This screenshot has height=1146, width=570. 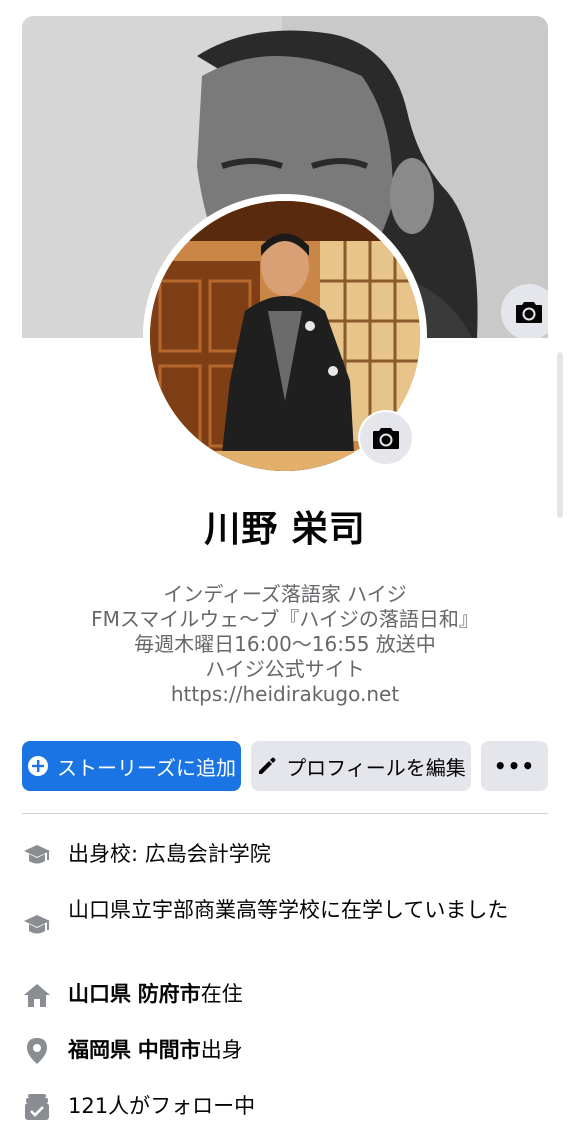 What do you see at coordinates (285, 694) in the screenshot?
I see `bio-link: https://heidirakugo.net` at bounding box center [285, 694].